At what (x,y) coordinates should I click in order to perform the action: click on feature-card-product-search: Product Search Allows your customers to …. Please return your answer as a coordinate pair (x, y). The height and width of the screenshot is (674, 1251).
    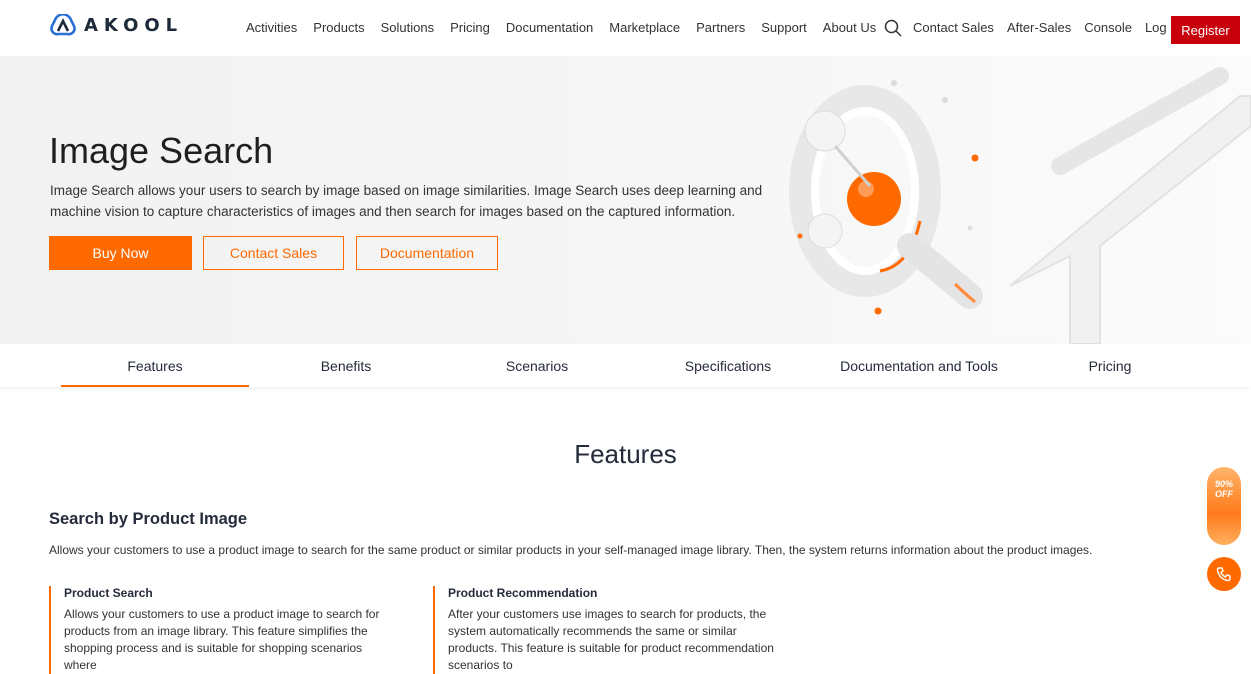
    Looking at the image, I should click on (221, 630).